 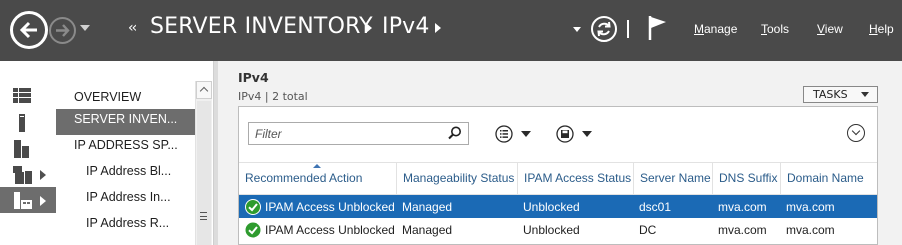 I want to click on rail-ipam, so click(x=28, y=200).